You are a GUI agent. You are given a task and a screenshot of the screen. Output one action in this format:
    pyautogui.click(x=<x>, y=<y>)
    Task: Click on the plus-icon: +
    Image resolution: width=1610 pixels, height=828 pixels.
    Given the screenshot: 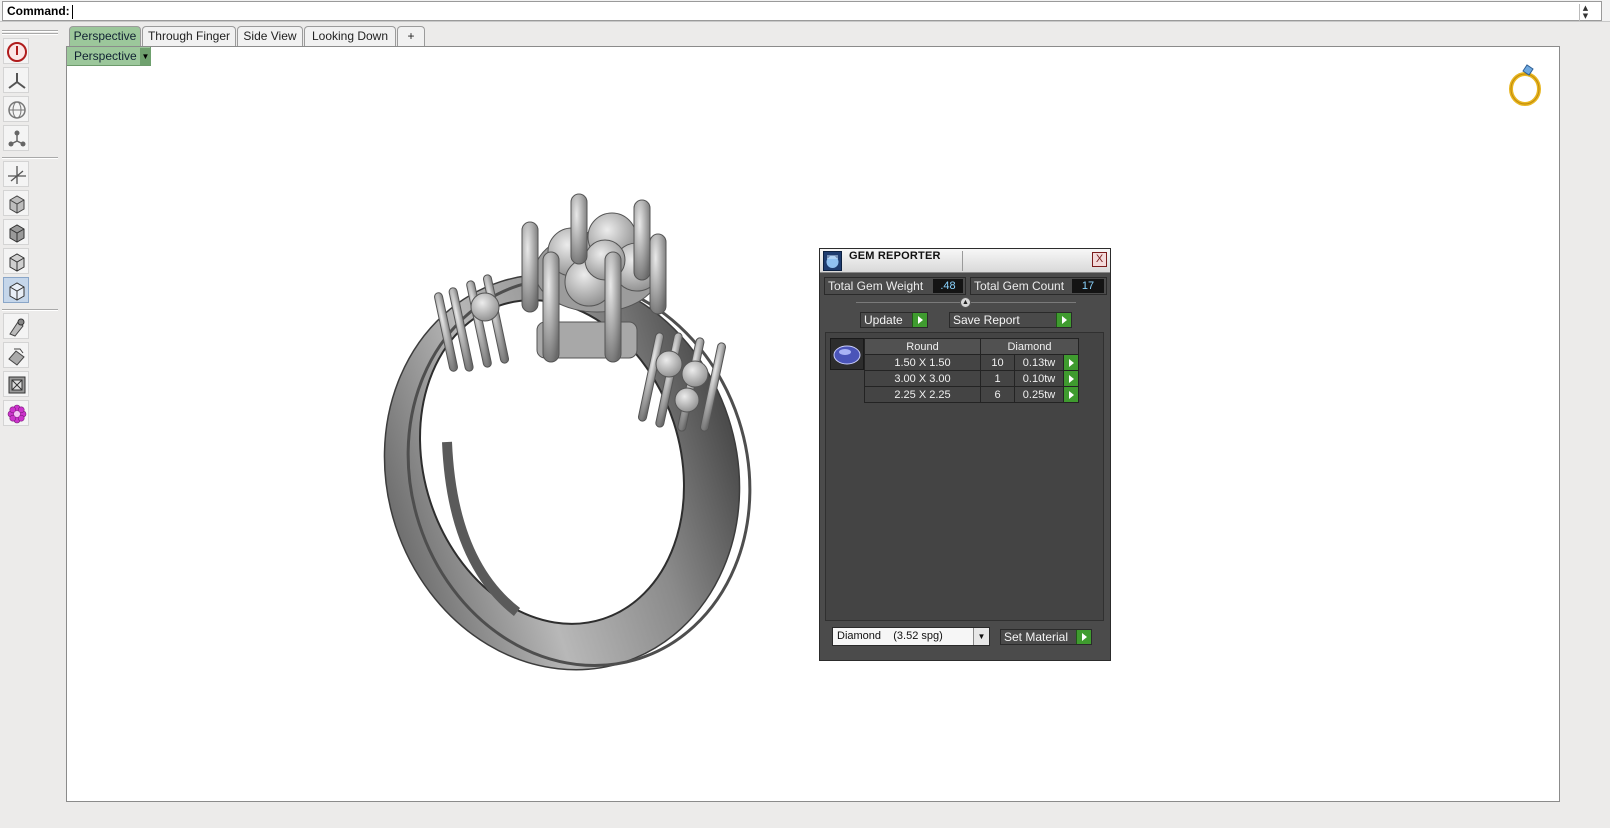 What is the action you would take?
    pyautogui.click(x=411, y=36)
    